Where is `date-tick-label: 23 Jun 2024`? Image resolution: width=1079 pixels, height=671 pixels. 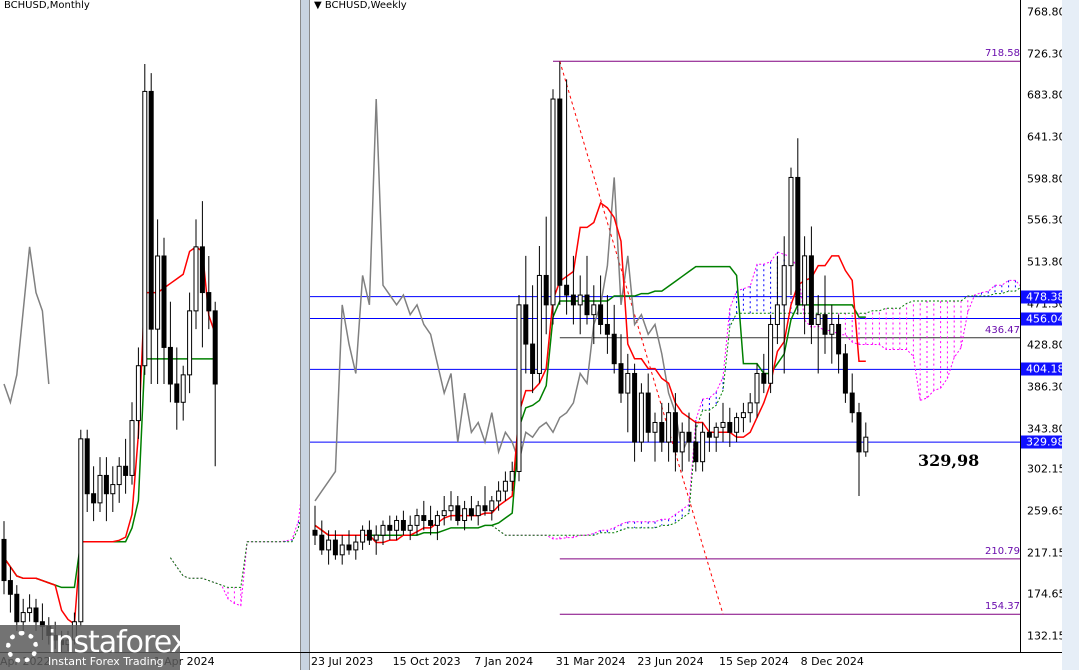
date-tick-label: 23 Jun 2024 is located at coordinates (670, 661).